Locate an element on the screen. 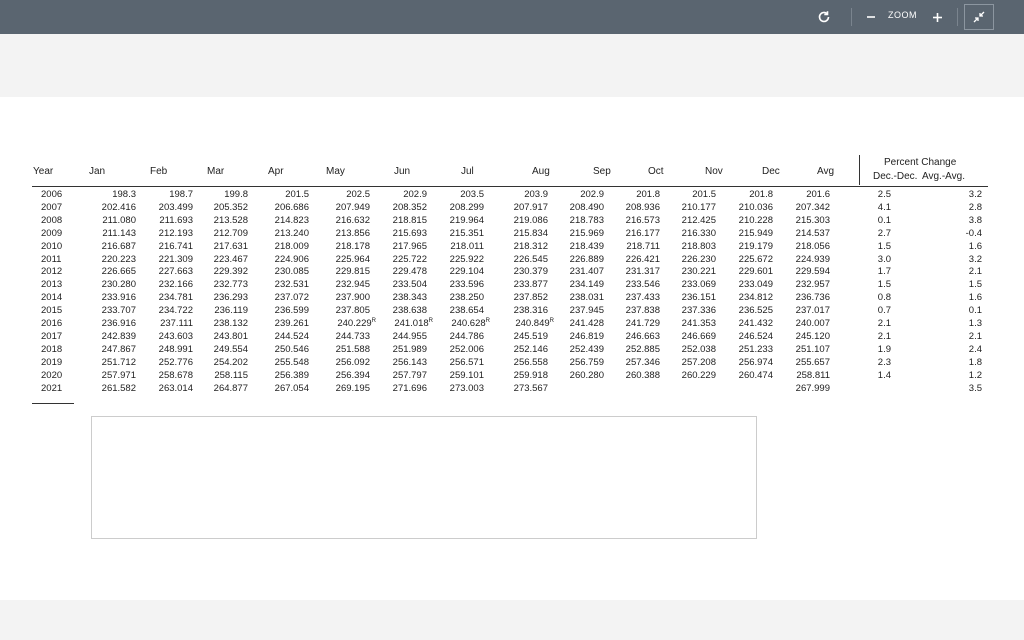 The width and height of the screenshot is (1024, 640). table-cell: -0.4 is located at coordinates (973, 233).